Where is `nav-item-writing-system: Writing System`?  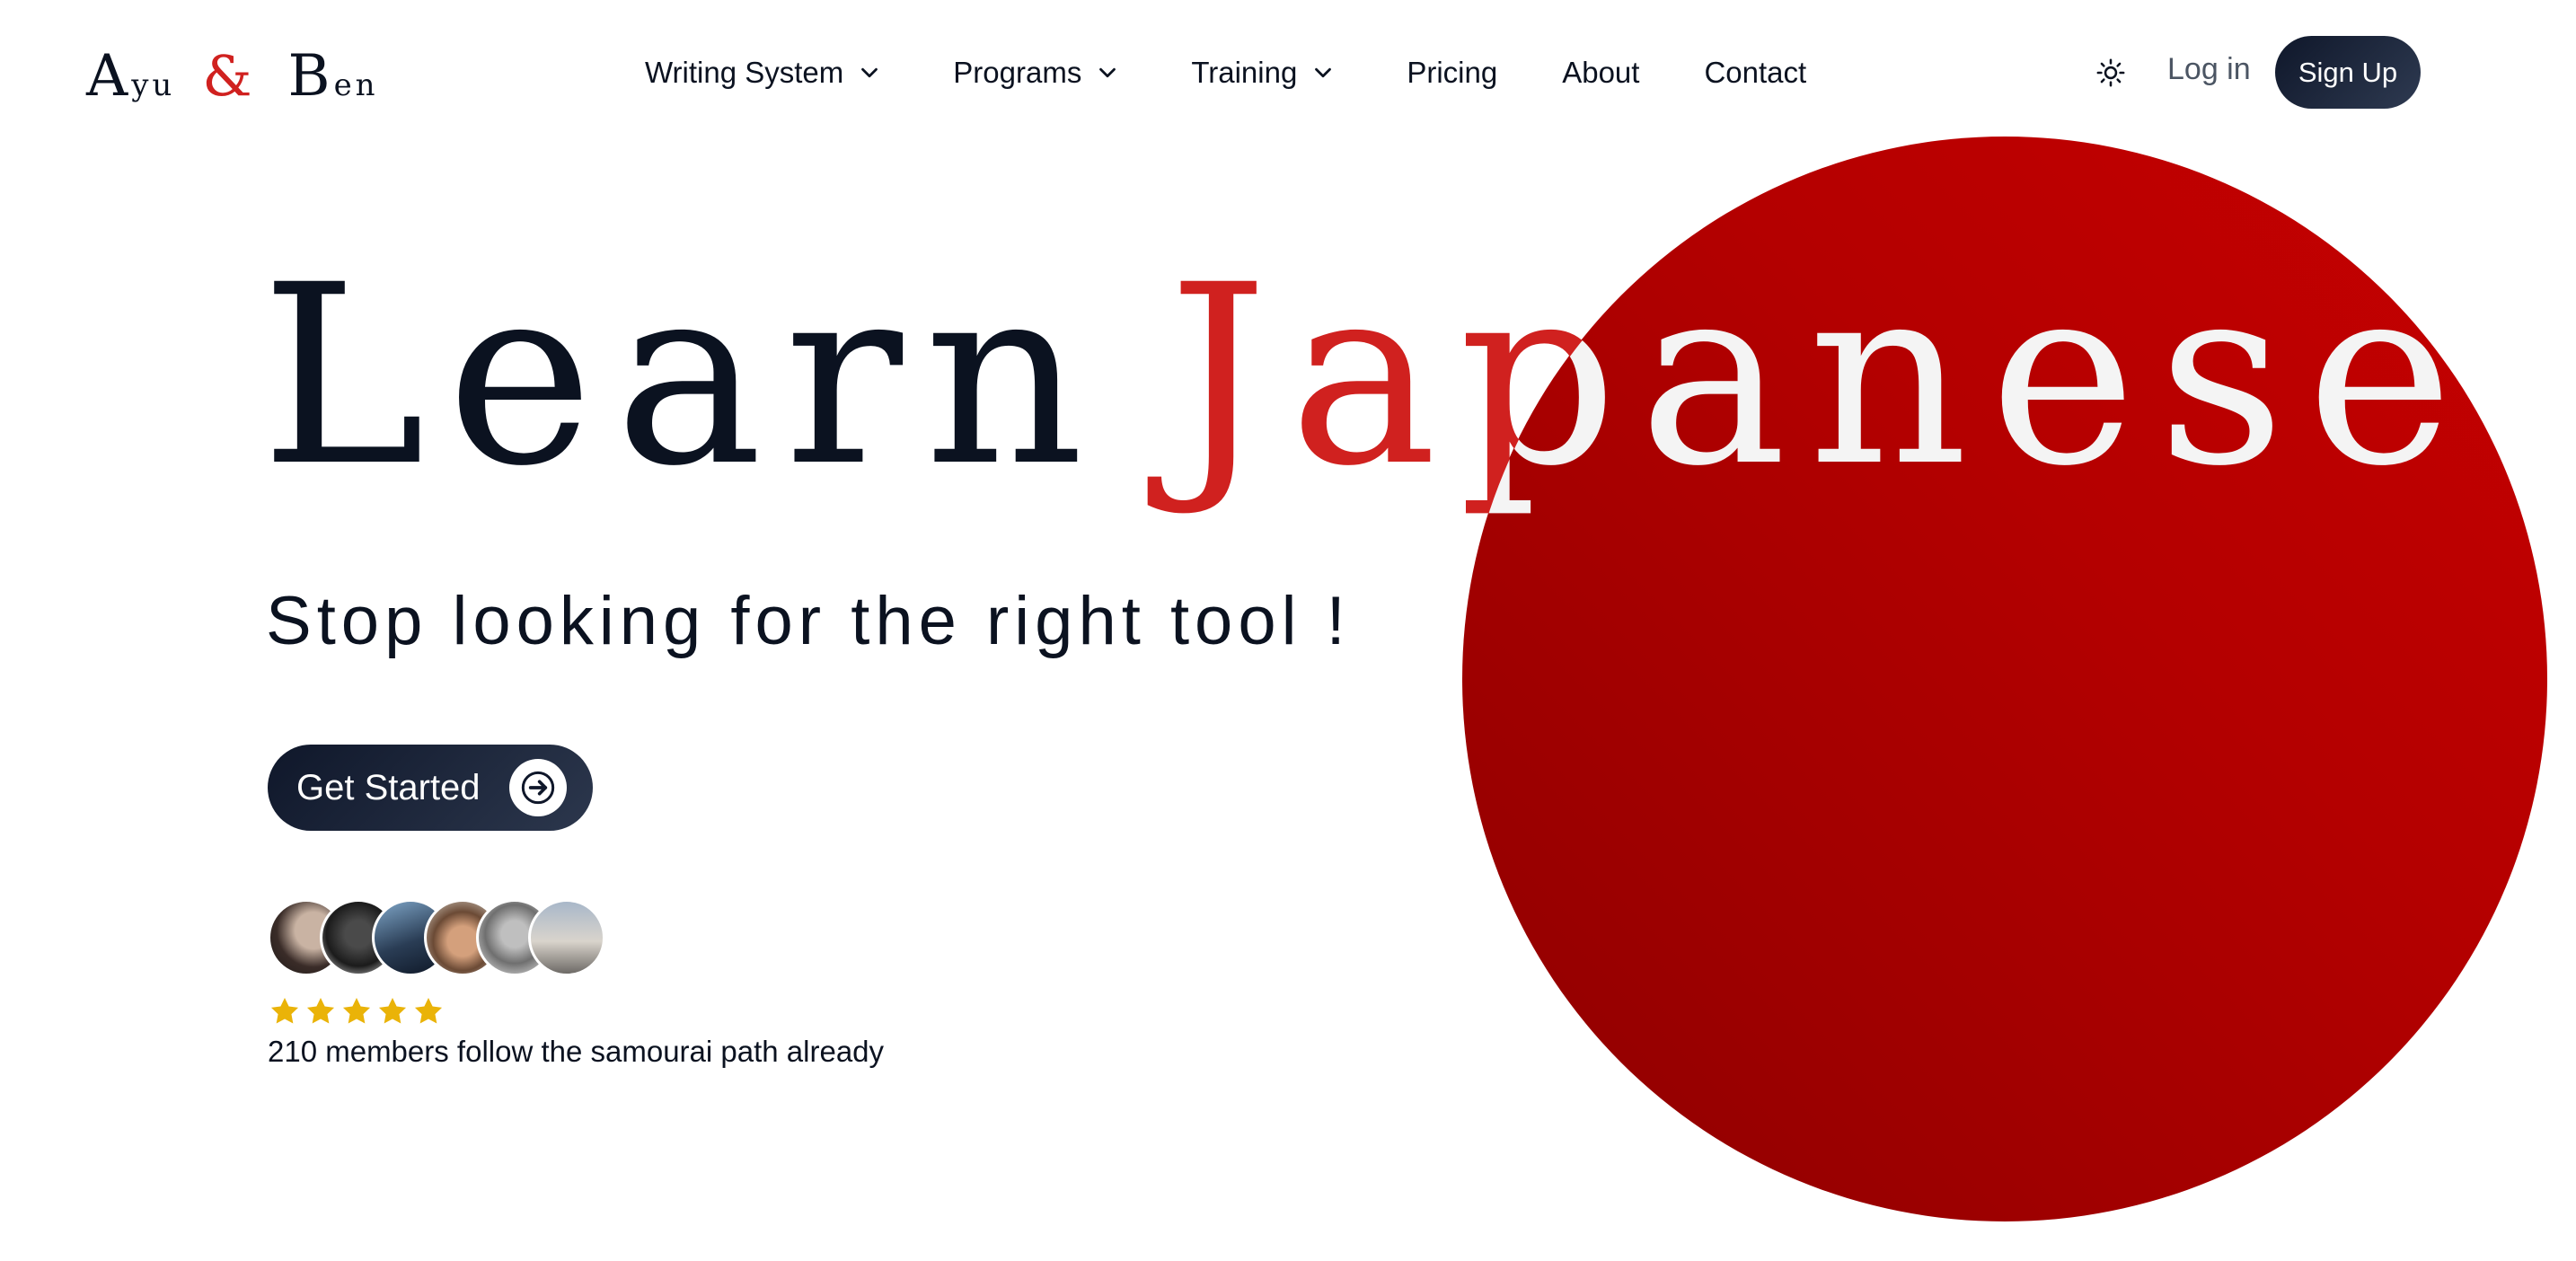
nav-item-writing-system: Writing System is located at coordinates (764, 73).